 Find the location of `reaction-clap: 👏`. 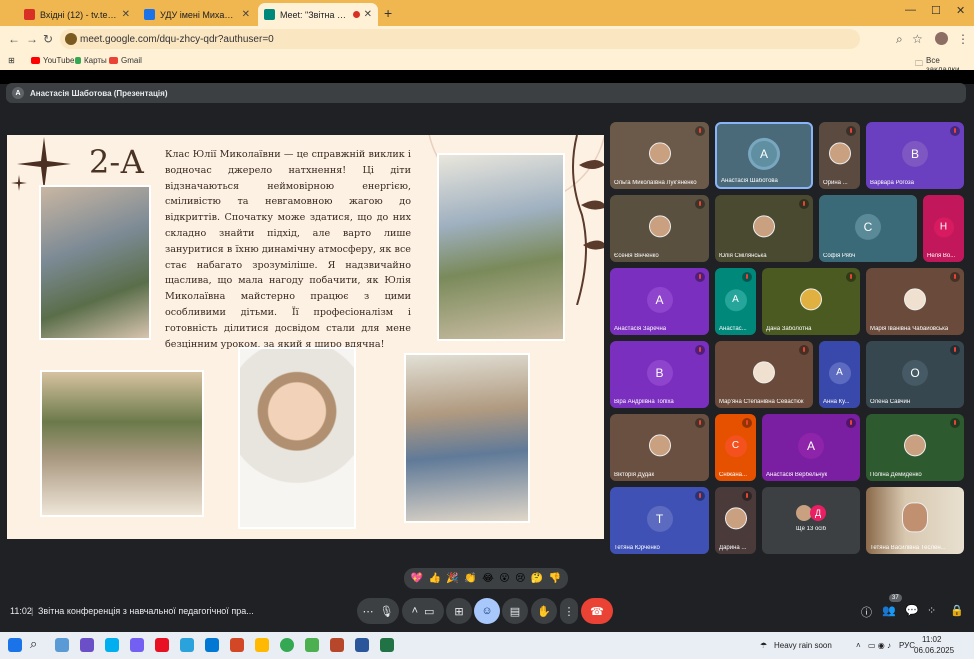

reaction-clap: 👏 is located at coordinates (470, 578).